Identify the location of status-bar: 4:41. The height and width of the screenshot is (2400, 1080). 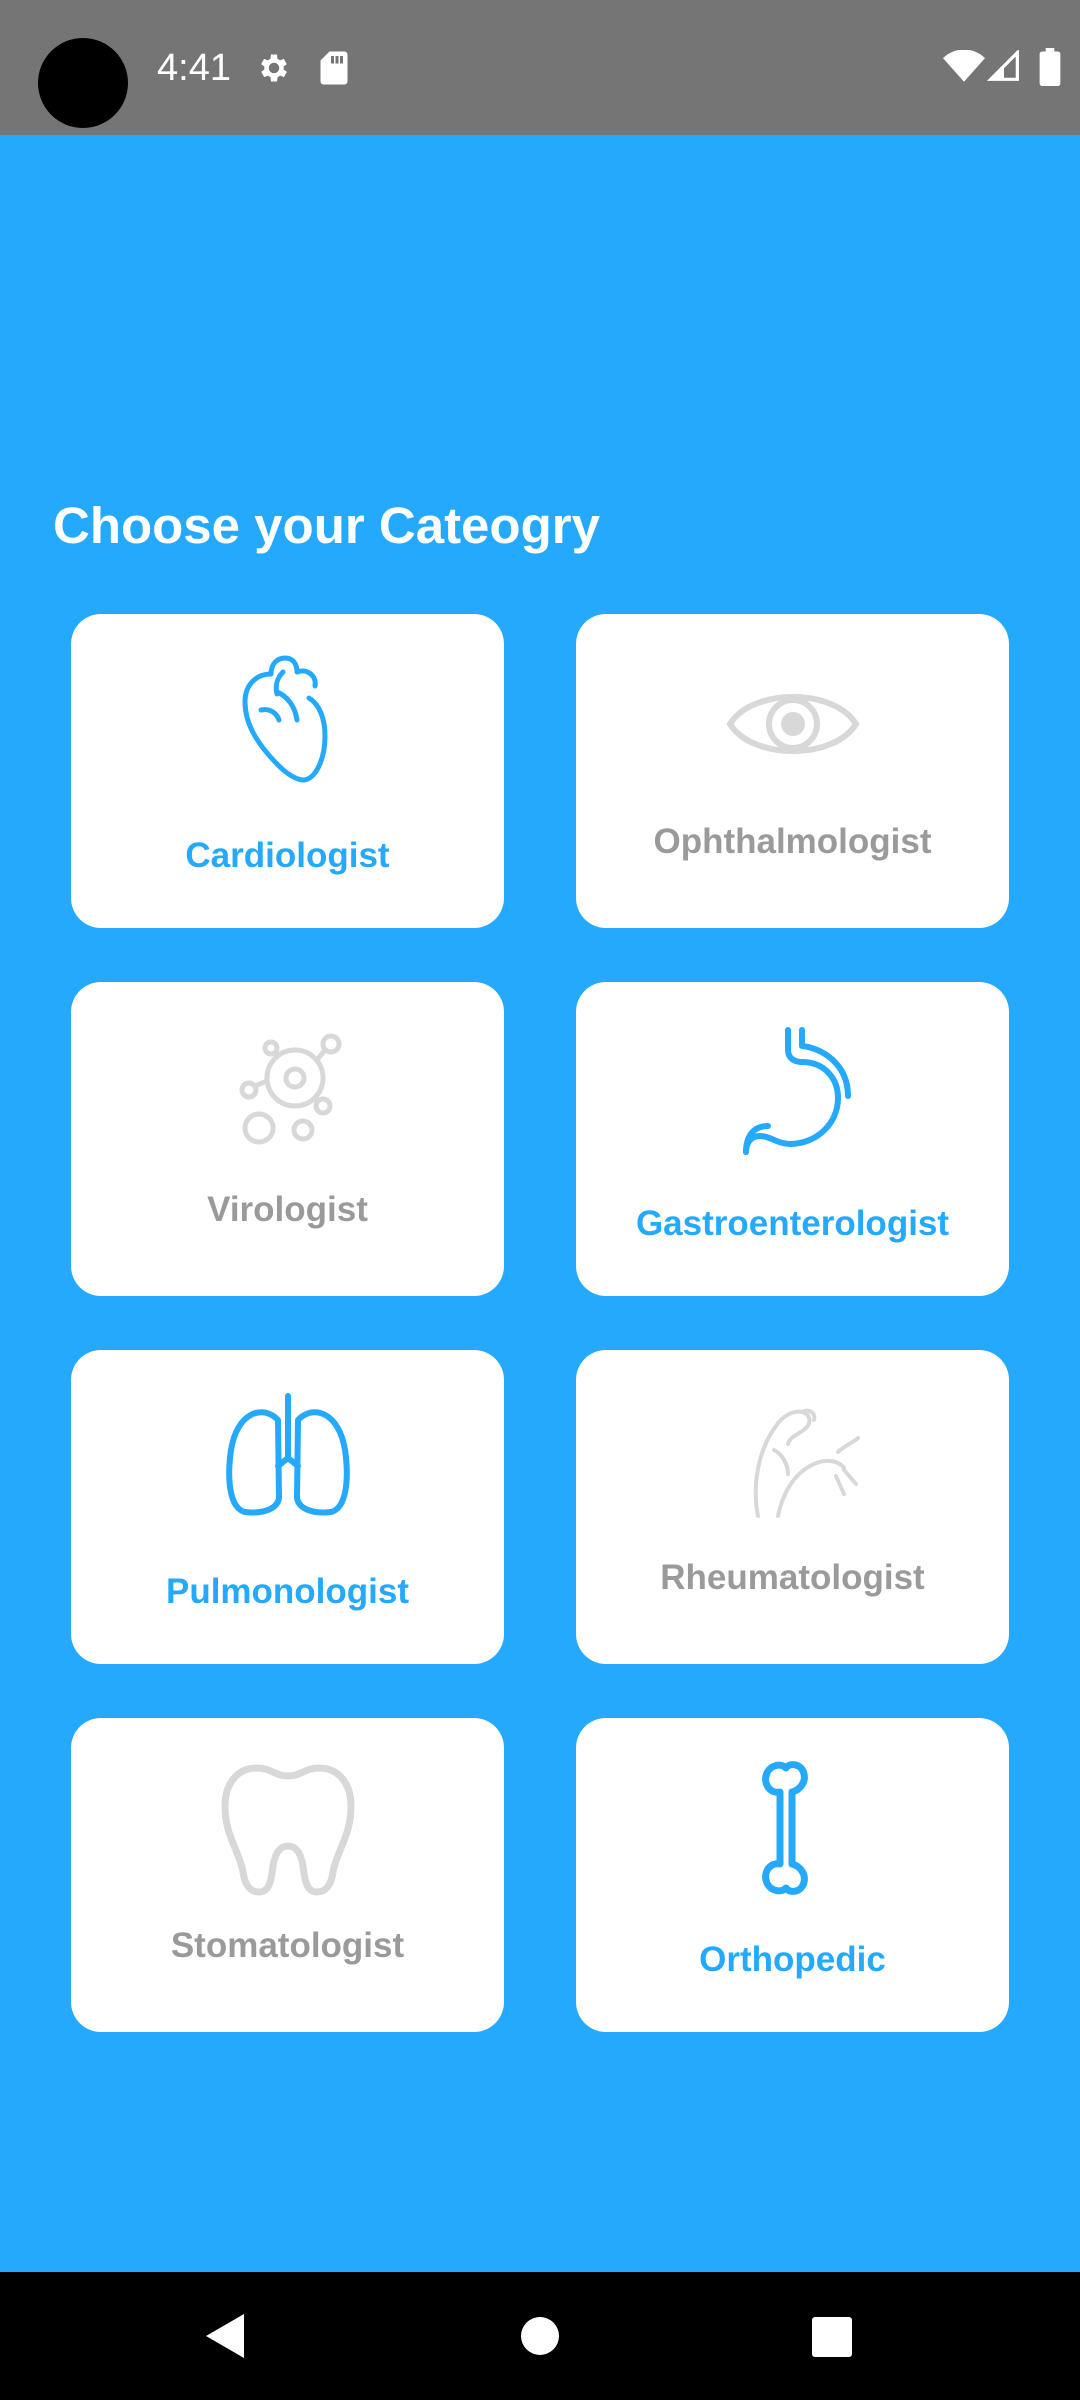
(540, 67).